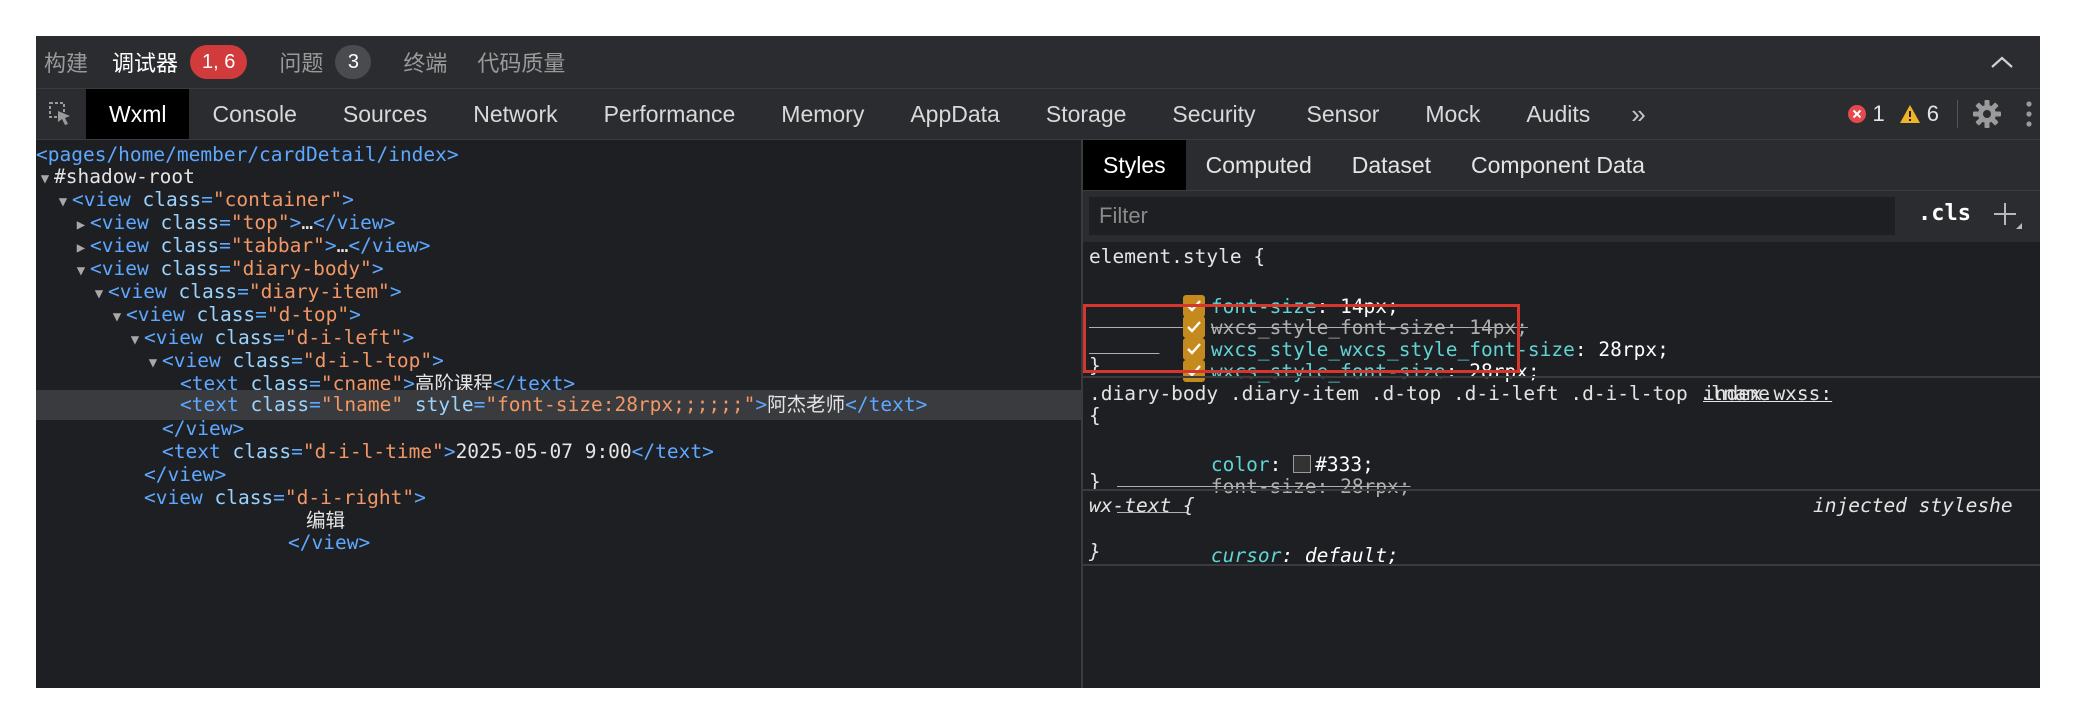 This screenshot has width=2076, height=724. What do you see at coordinates (335, 542) in the screenshot?
I see `tag-name: view` at bounding box center [335, 542].